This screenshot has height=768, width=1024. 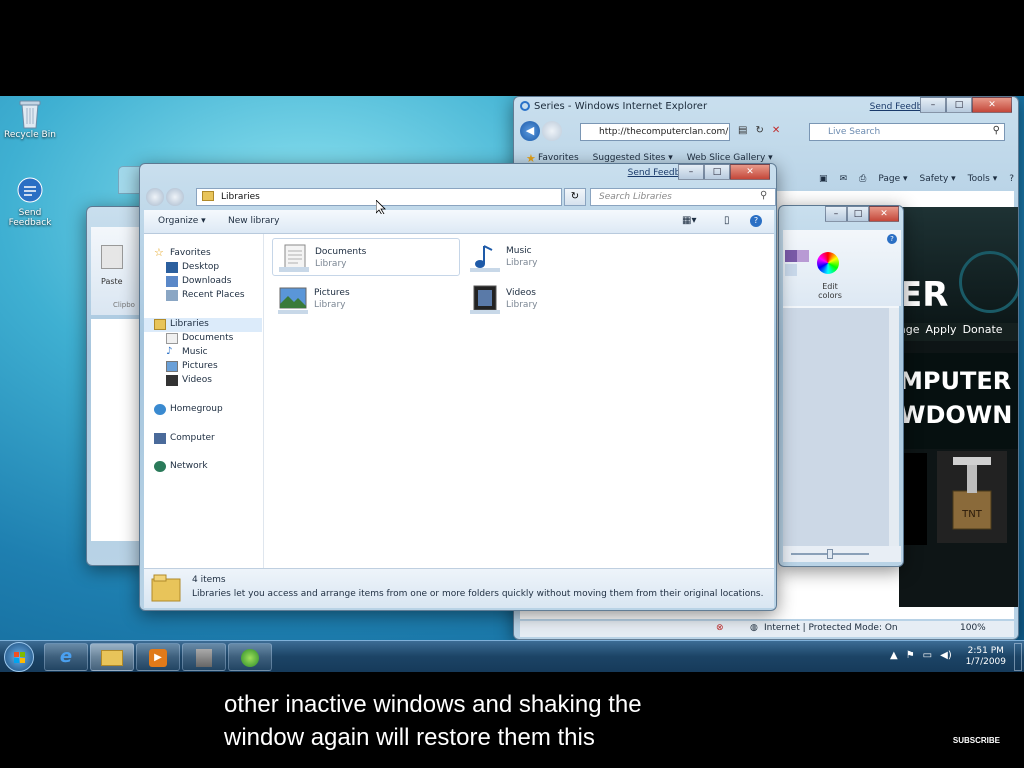 What do you see at coordinates (192, 267) in the screenshot?
I see `nav-desktop: Desktop` at bounding box center [192, 267].